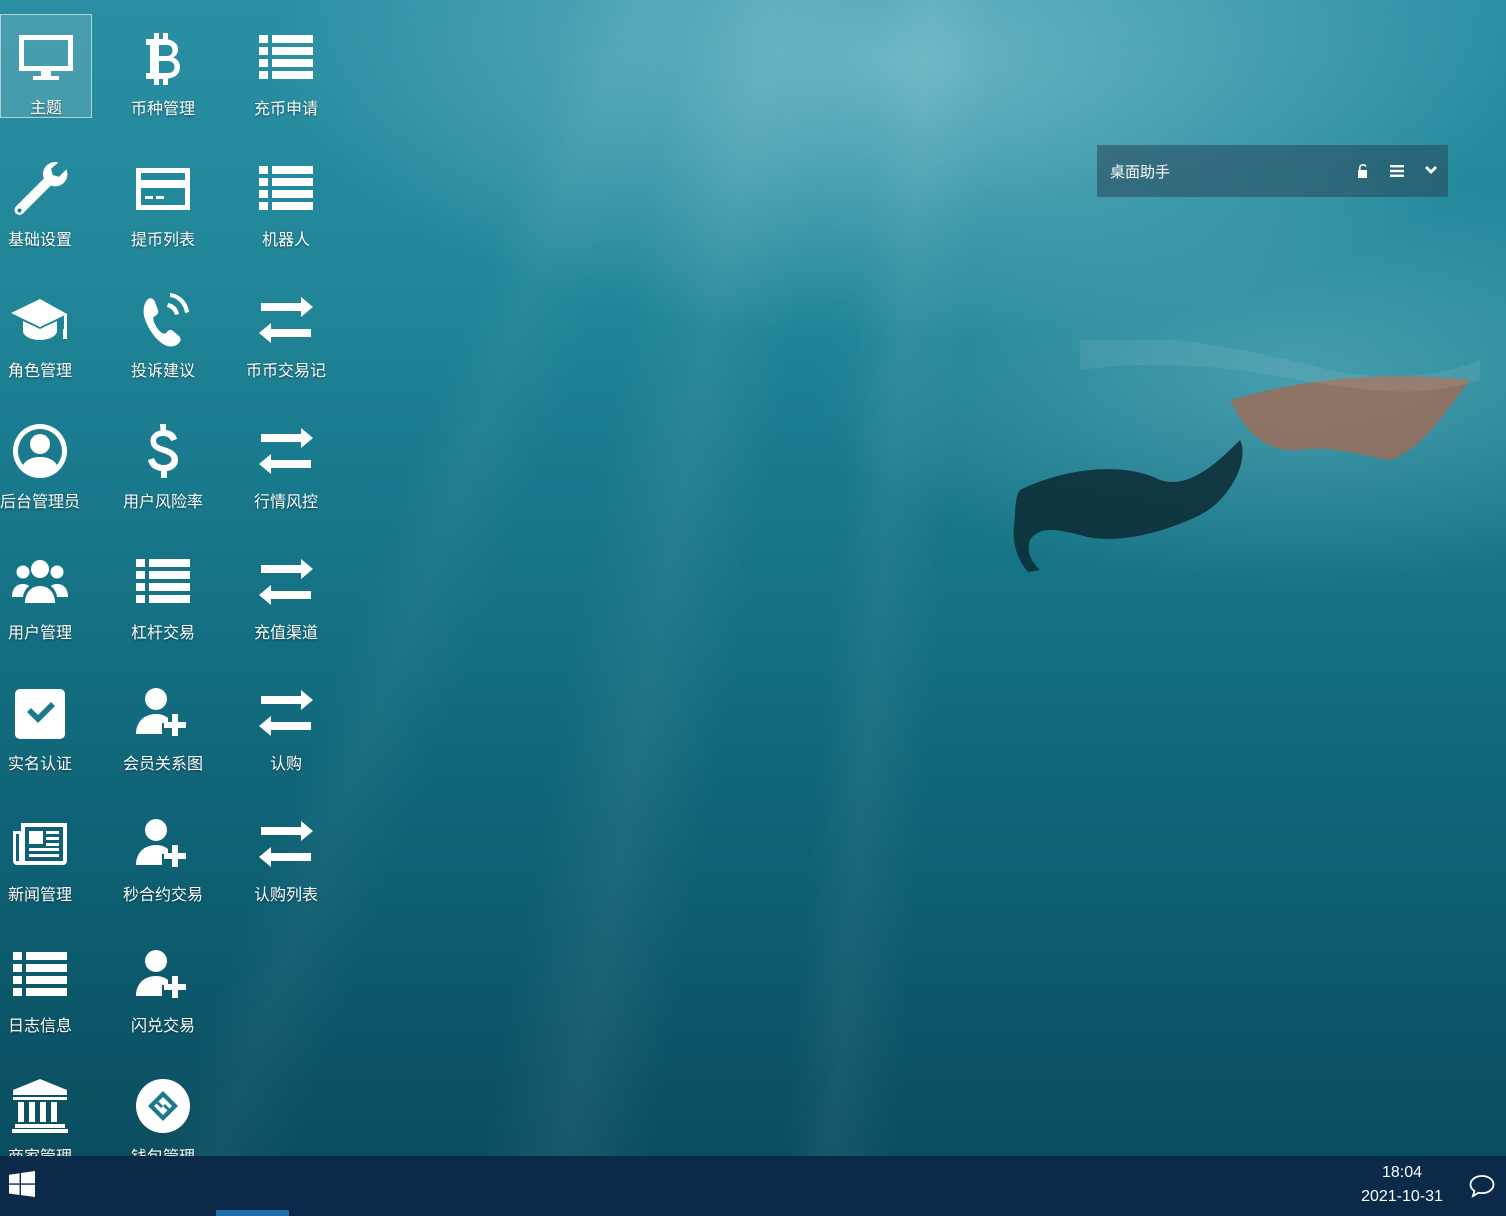 The width and height of the screenshot is (1506, 1216). I want to click on desktop-icon: 会员关系图, so click(163, 721).